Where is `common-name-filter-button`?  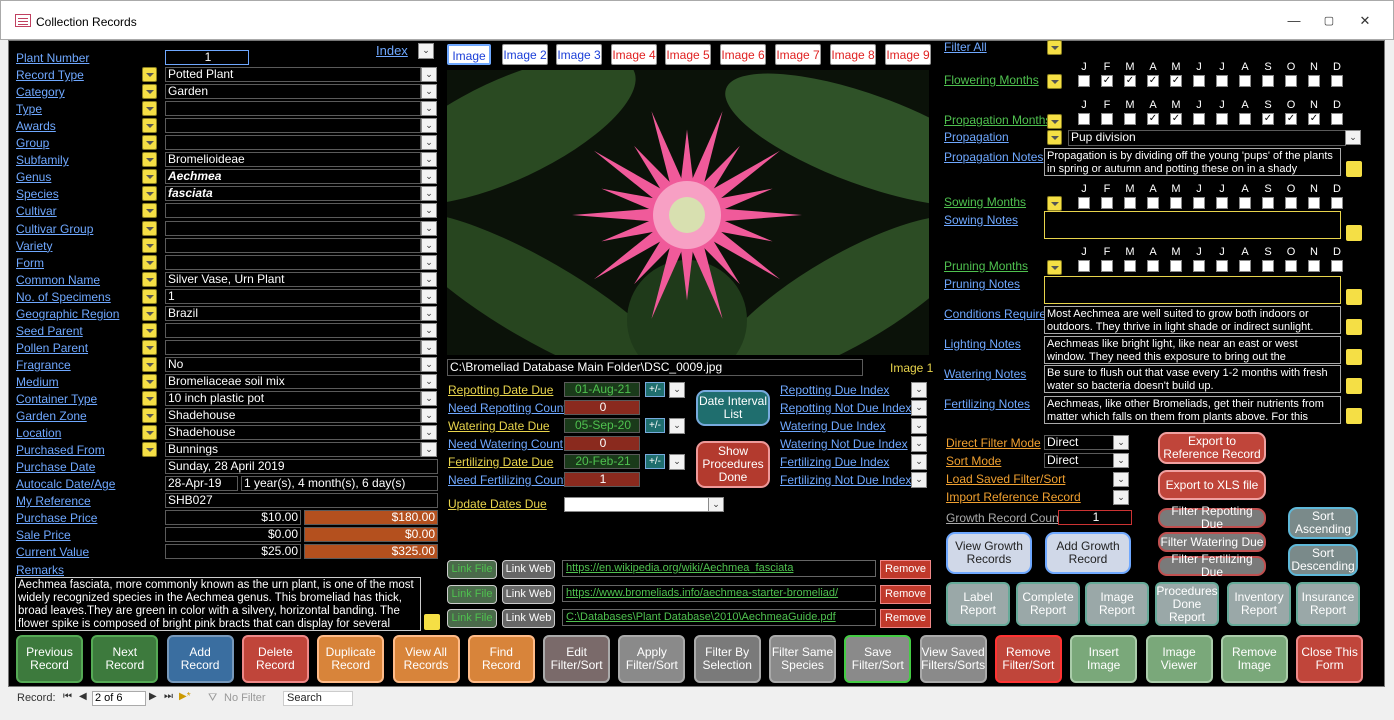 common-name-filter-button is located at coordinates (149, 279).